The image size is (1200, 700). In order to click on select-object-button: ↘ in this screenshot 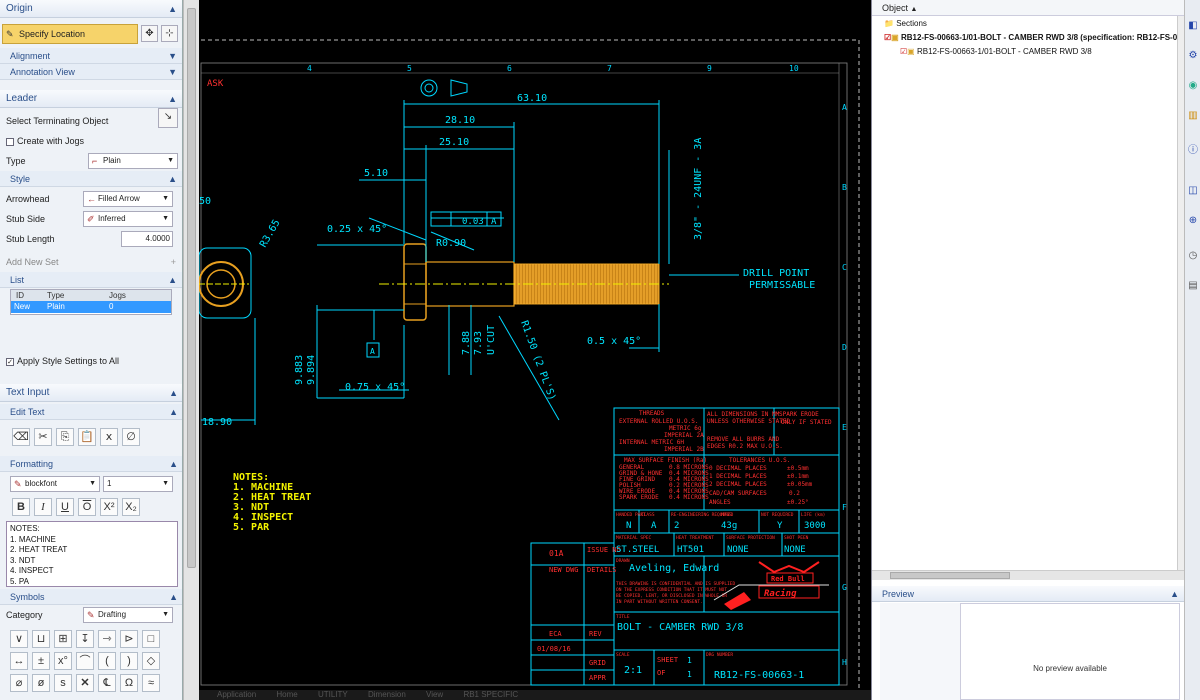, I will do `click(168, 118)`.